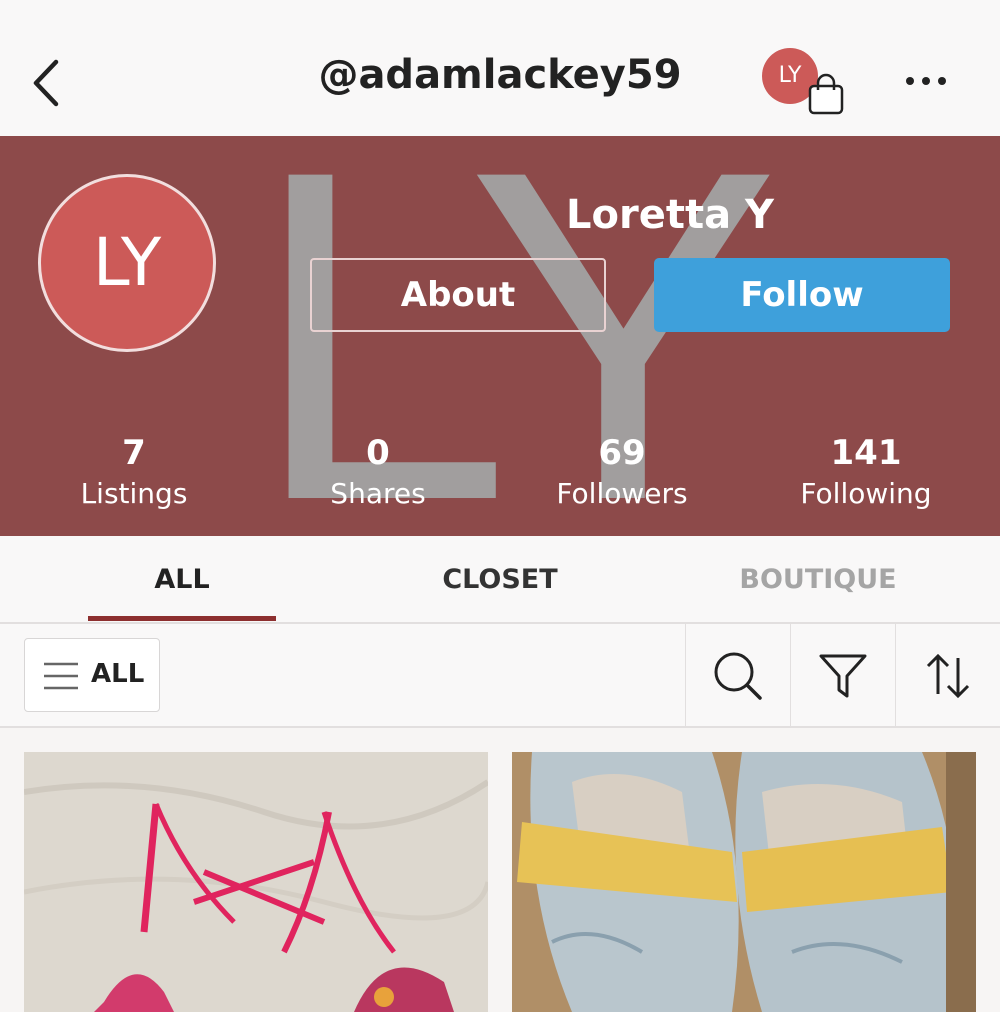  What do you see at coordinates (61, 676) in the screenshot?
I see `menu-lines-icon` at bounding box center [61, 676].